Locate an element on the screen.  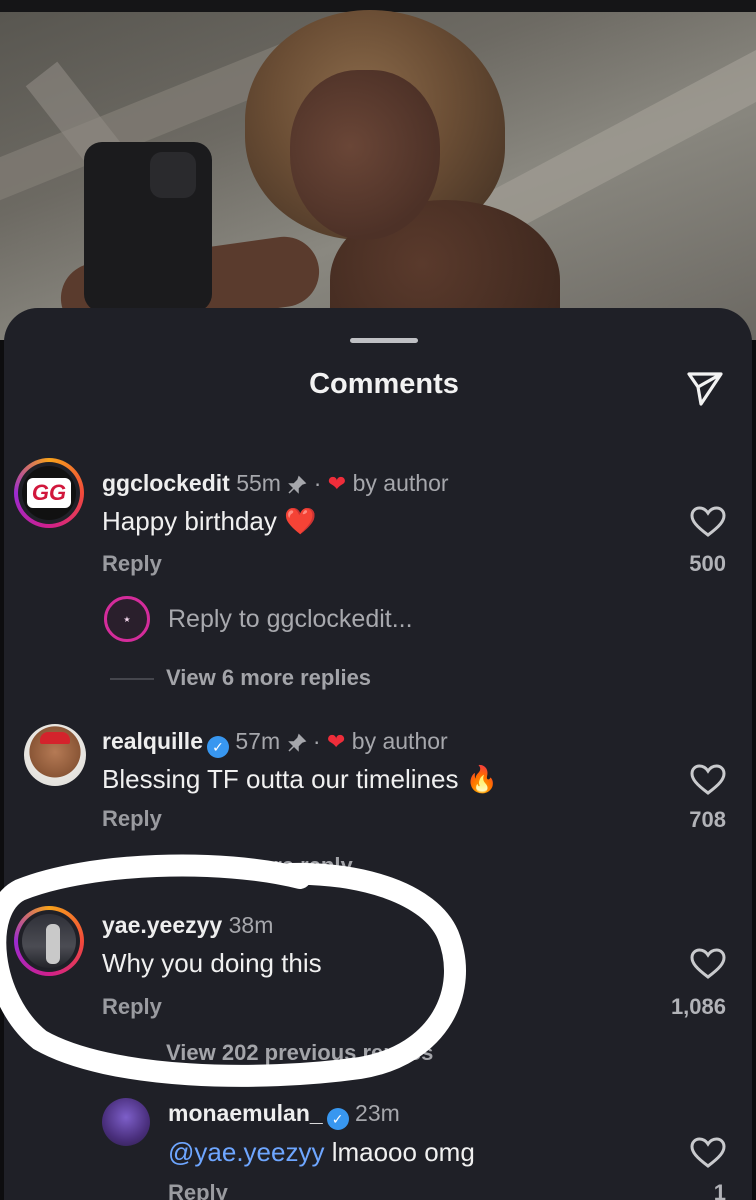
drag-handle is located at coordinates (384, 340).